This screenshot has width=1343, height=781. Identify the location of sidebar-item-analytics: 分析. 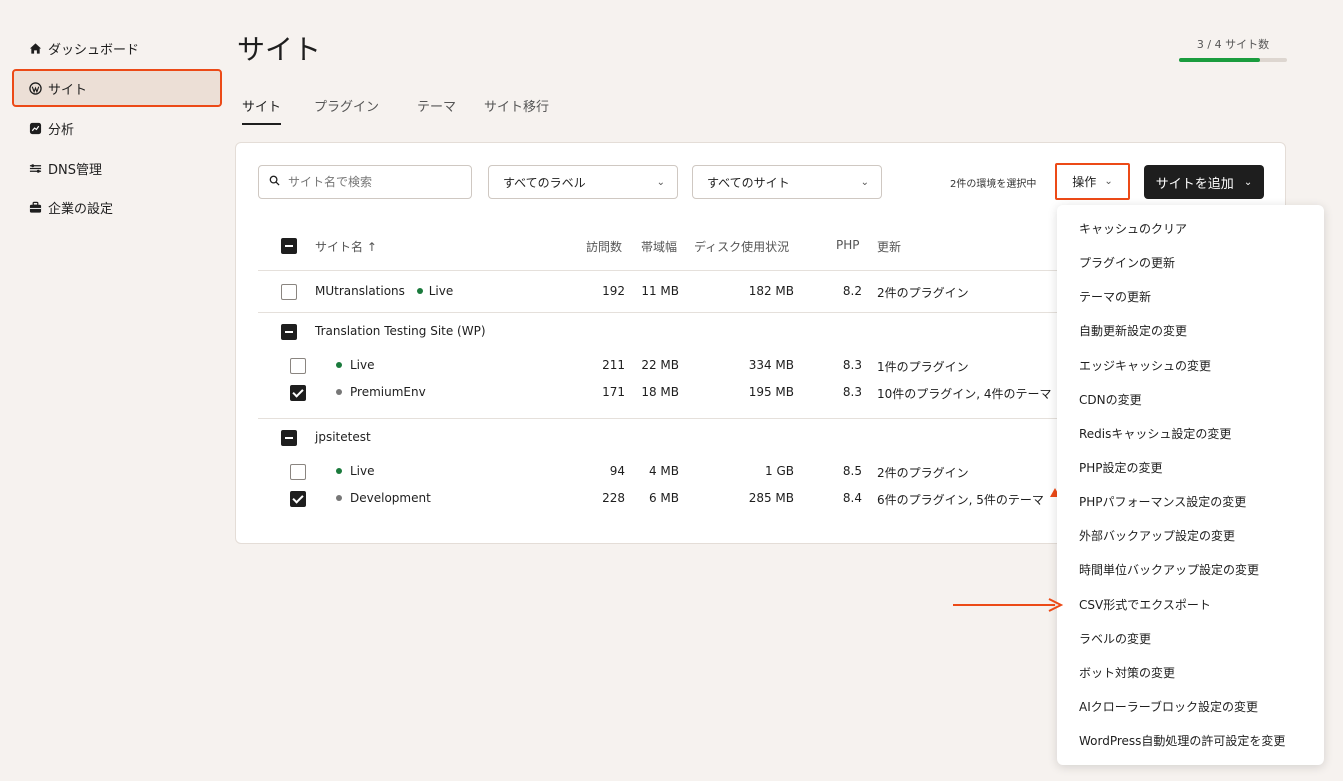
(117, 128).